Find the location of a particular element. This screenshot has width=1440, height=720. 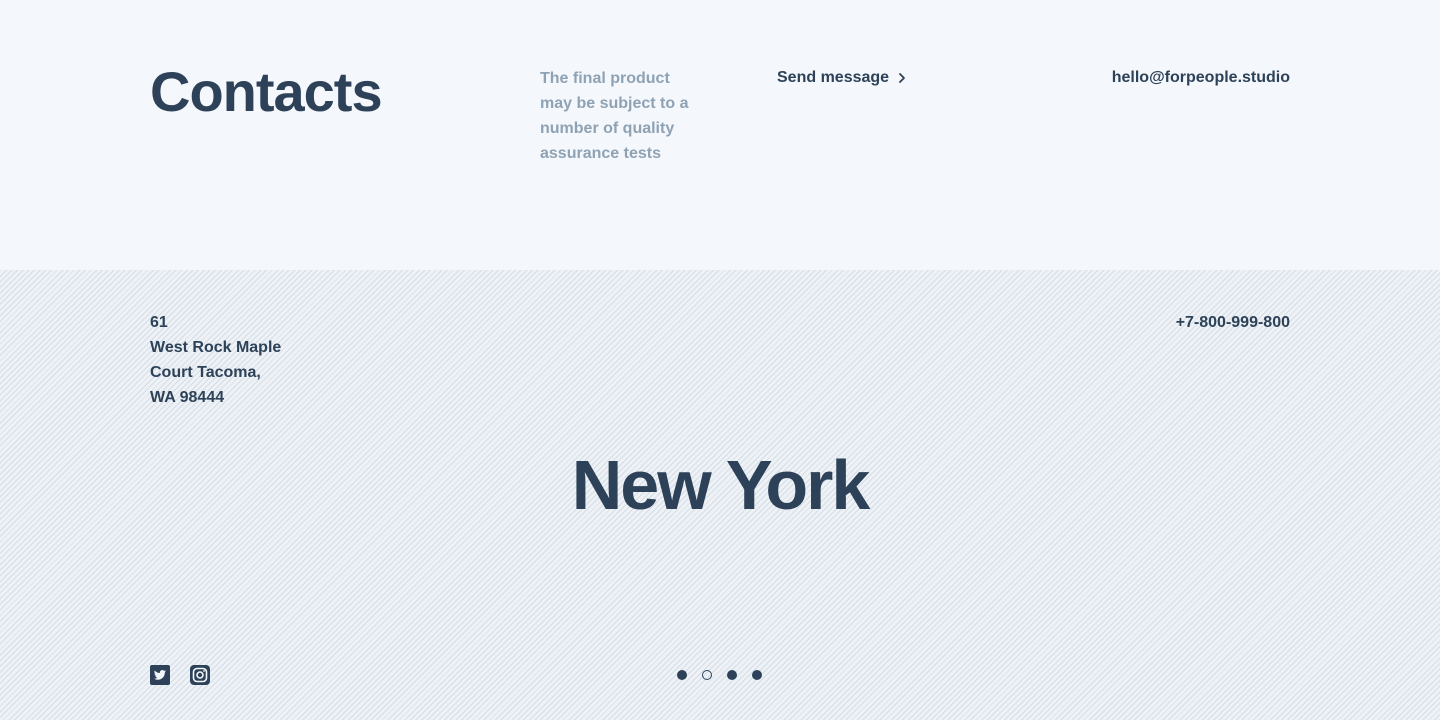

social-links is located at coordinates (180, 675).